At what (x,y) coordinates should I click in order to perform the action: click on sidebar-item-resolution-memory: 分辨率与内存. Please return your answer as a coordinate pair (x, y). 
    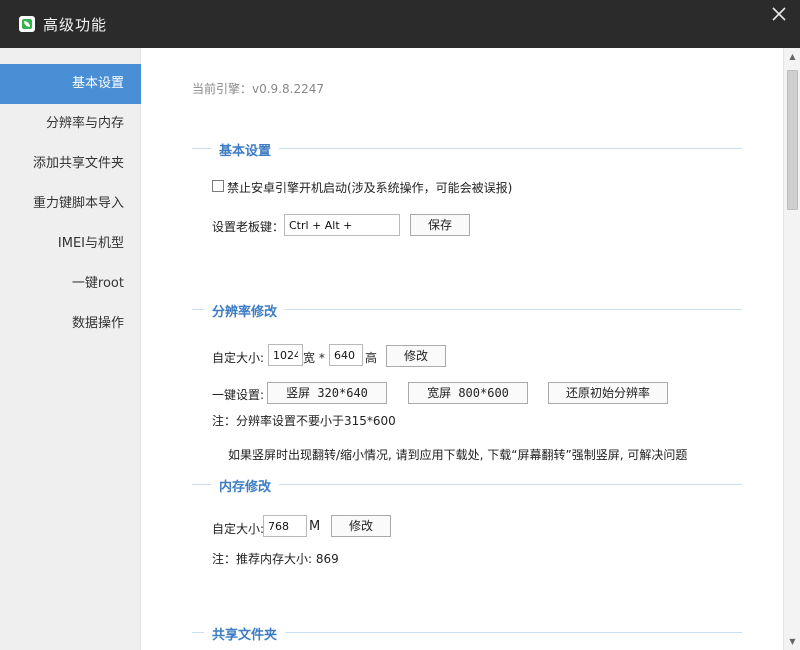
    Looking at the image, I should click on (70, 124).